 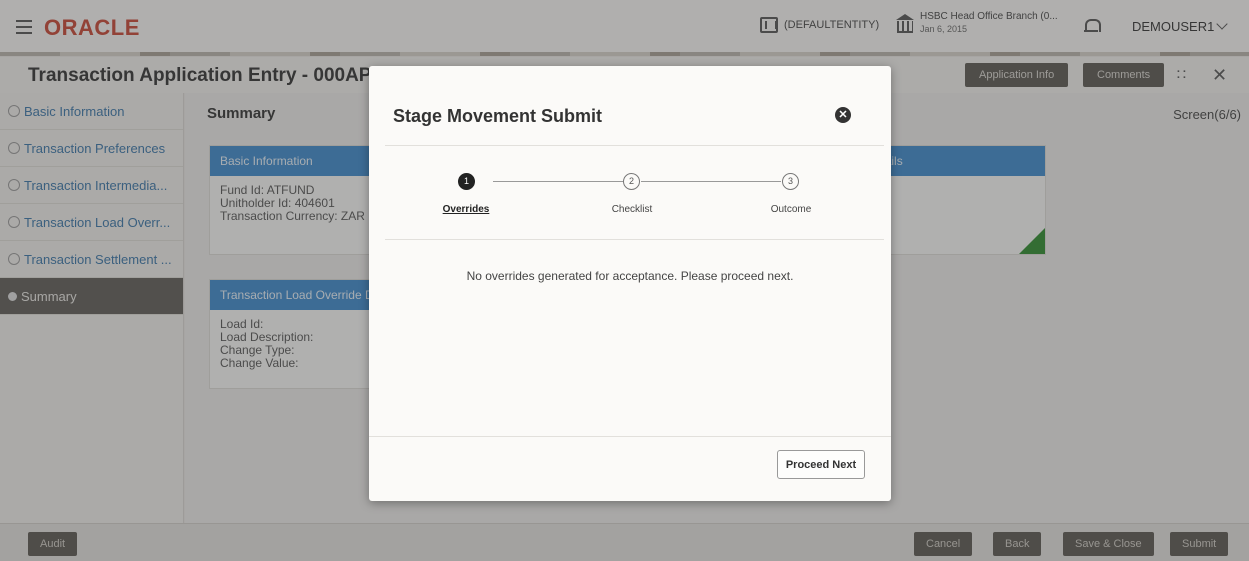 What do you see at coordinates (791, 209) in the screenshot?
I see `step-label-outcome: Outcome` at bounding box center [791, 209].